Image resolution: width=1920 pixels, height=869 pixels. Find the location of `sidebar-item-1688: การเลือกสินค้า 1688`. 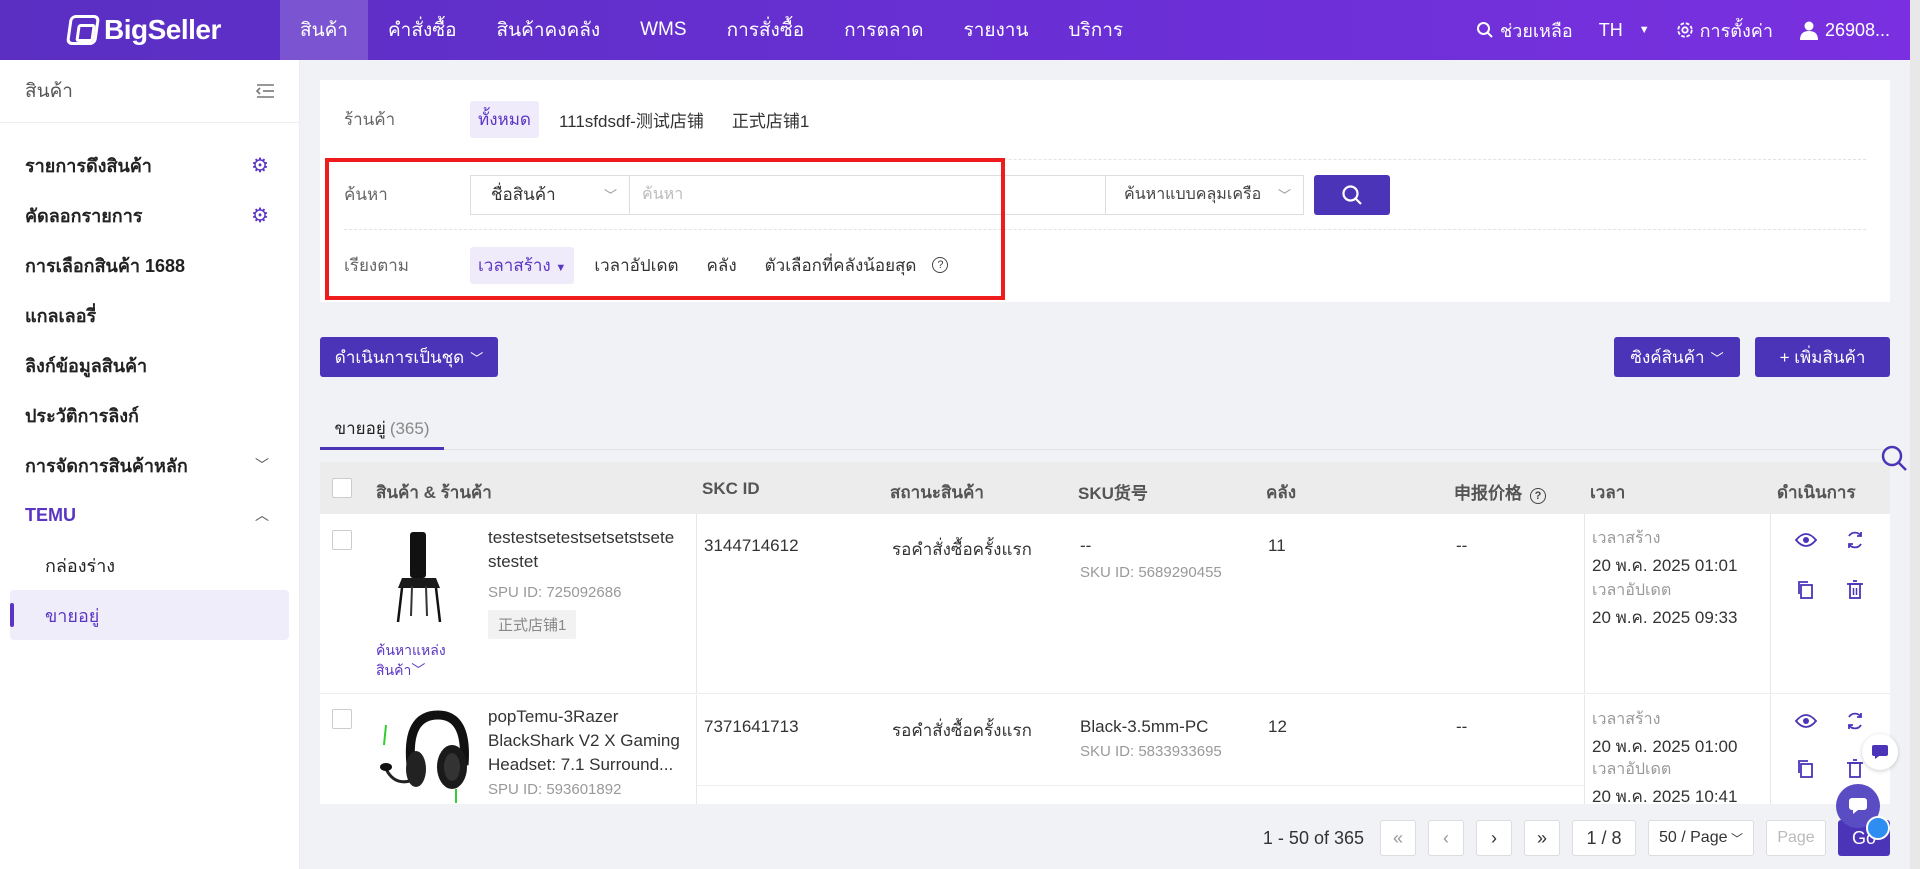

sidebar-item-1688: การเลือกสินค้า 1688 is located at coordinates (149, 265).